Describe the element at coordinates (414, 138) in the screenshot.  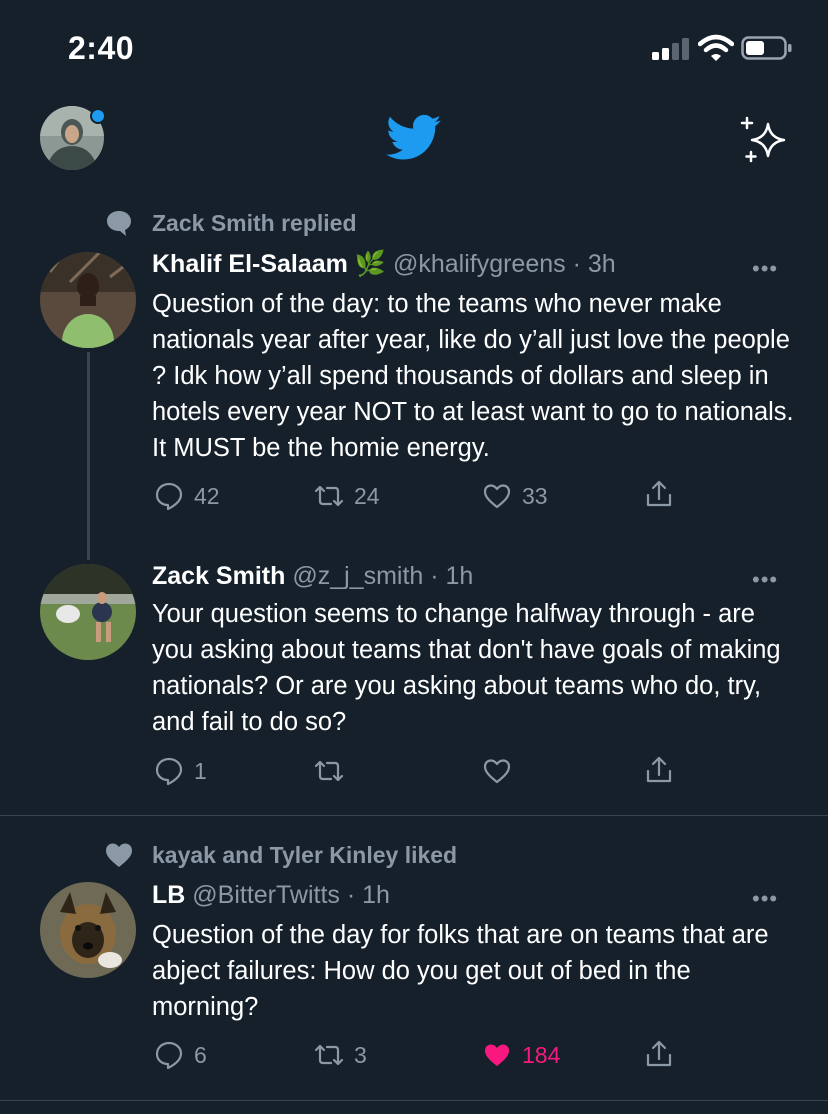
I see `twitter-bird-icon` at that location.